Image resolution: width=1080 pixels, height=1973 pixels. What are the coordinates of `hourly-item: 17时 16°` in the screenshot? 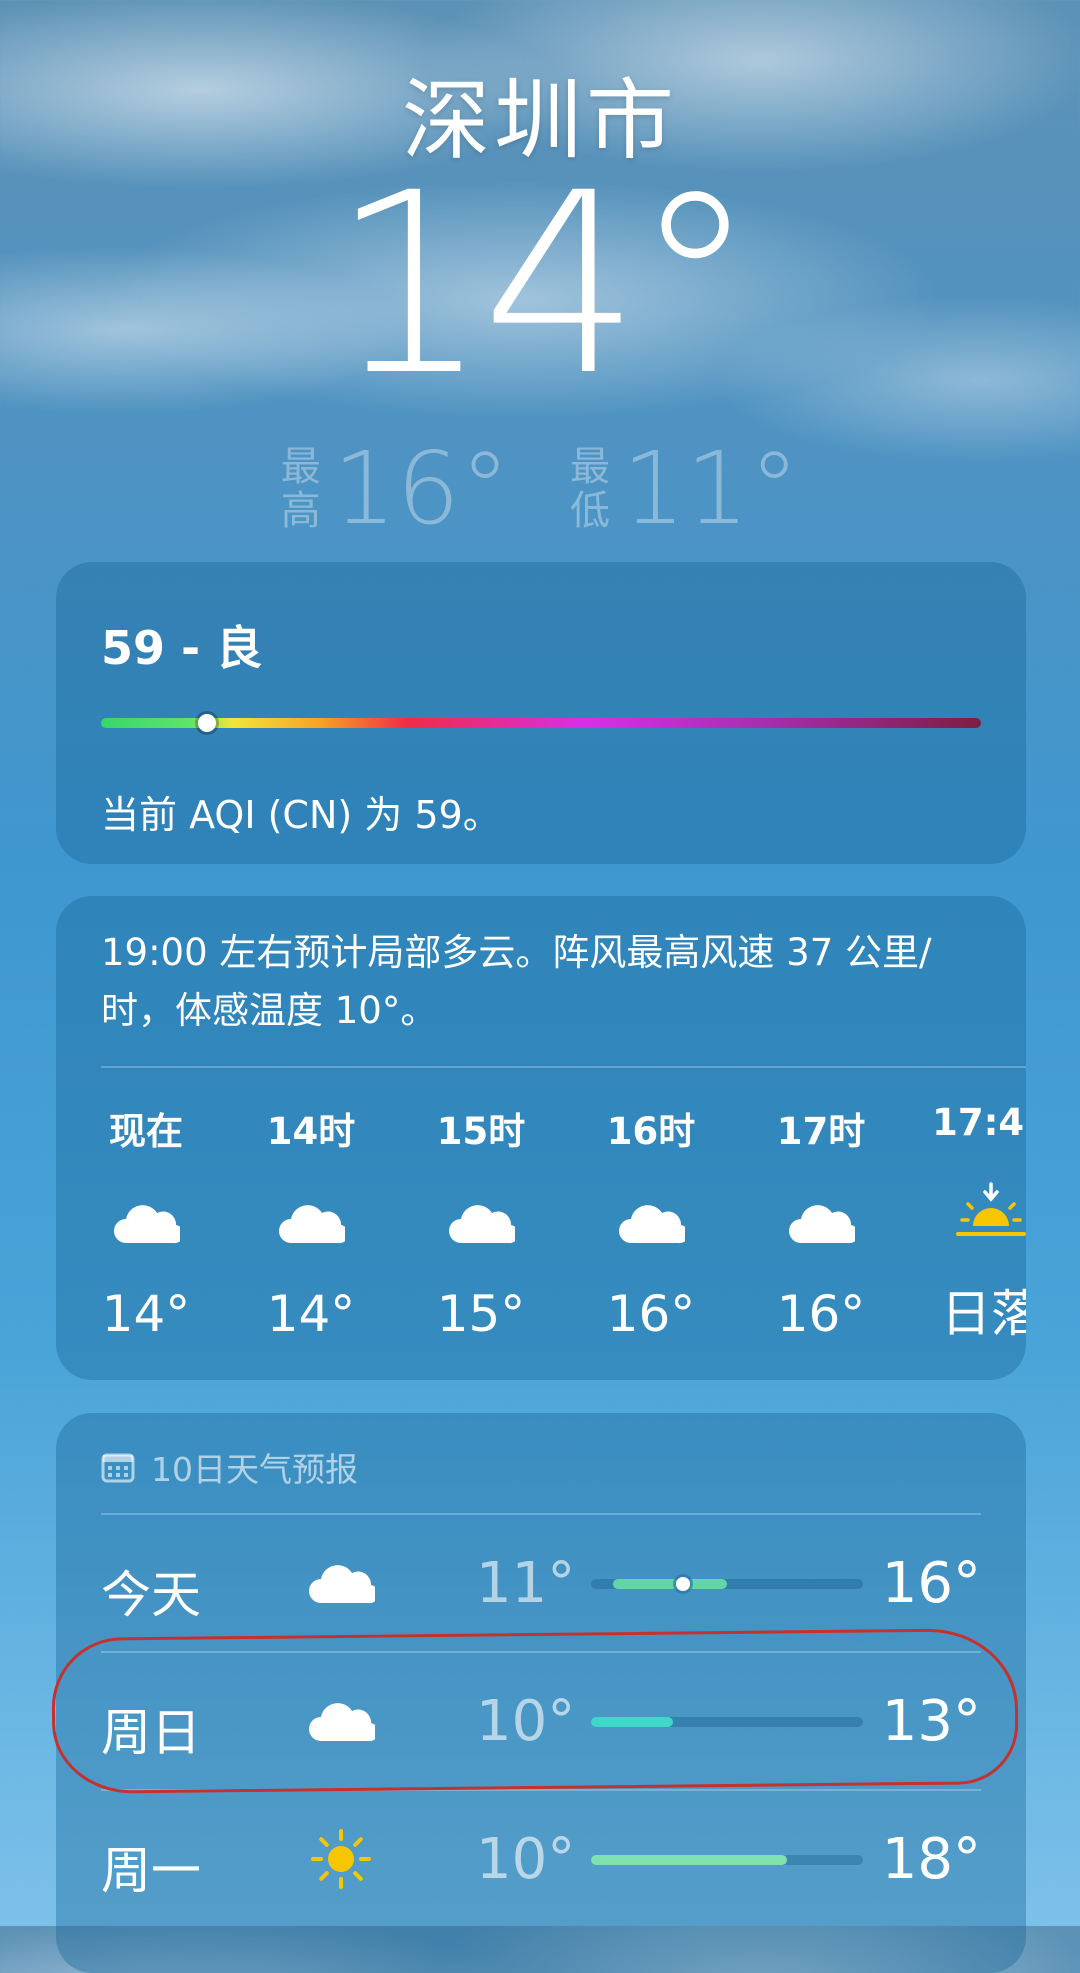 It's located at (821, 1222).